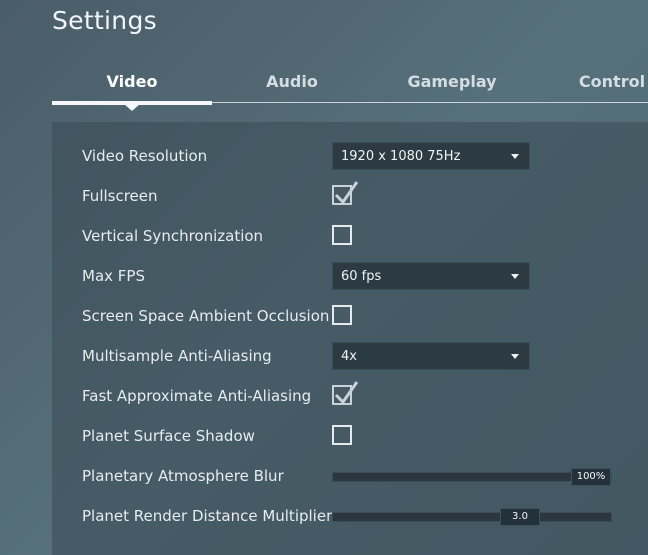 This screenshot has height=555, width=648. I want to click on dropdown-value: 60 fps, so click(361, 276).